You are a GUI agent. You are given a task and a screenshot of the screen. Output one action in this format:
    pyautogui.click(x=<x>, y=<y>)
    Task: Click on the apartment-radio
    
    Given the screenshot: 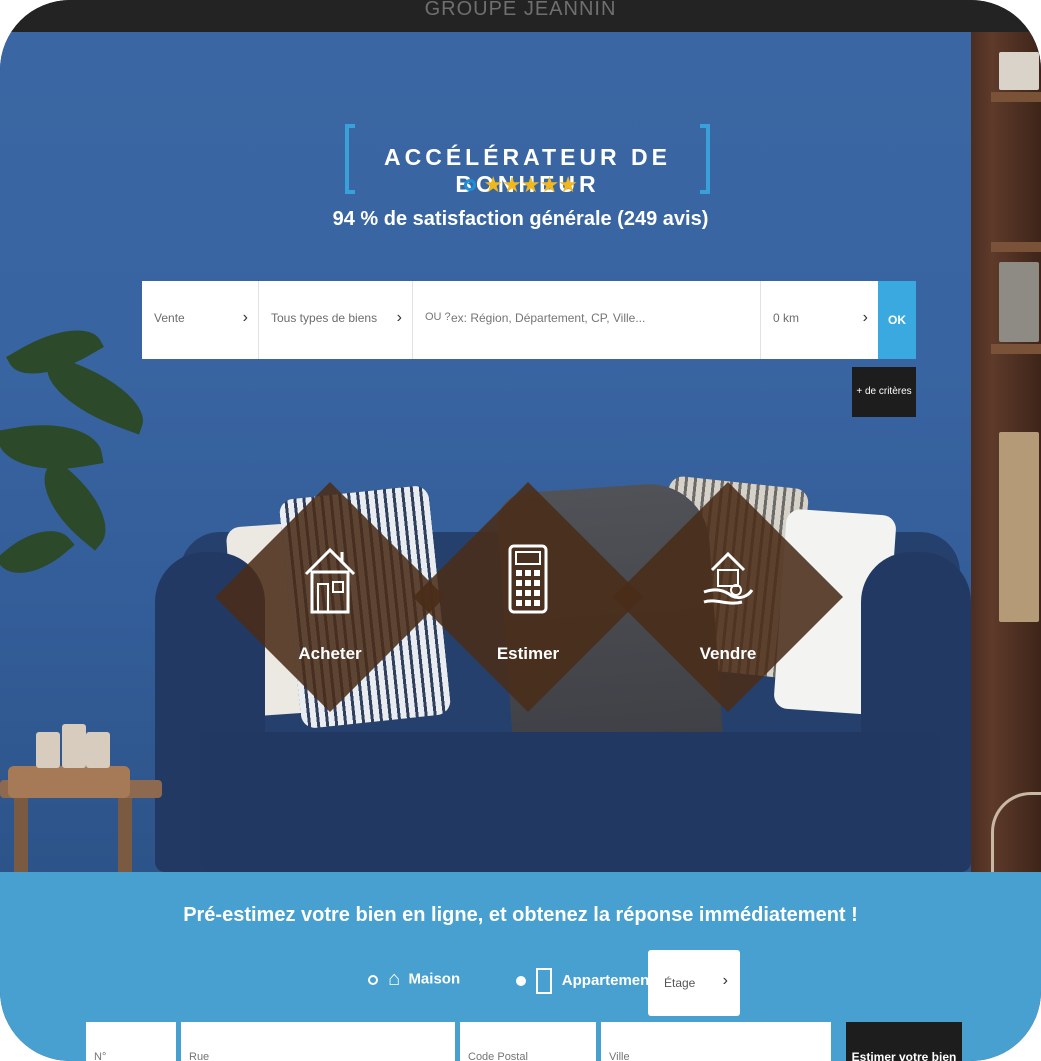 What is the action you would take?
    pyautogui.click(x=521, y=981)
    